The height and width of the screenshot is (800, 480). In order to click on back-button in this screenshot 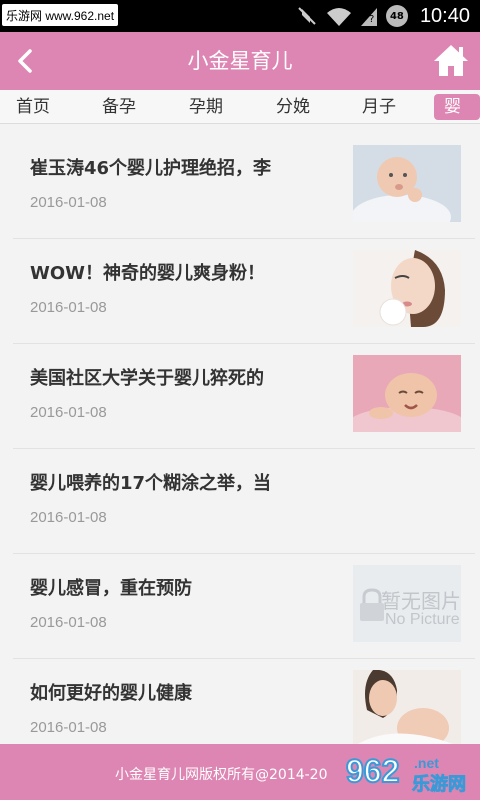, I will do `click(25, 61)`.